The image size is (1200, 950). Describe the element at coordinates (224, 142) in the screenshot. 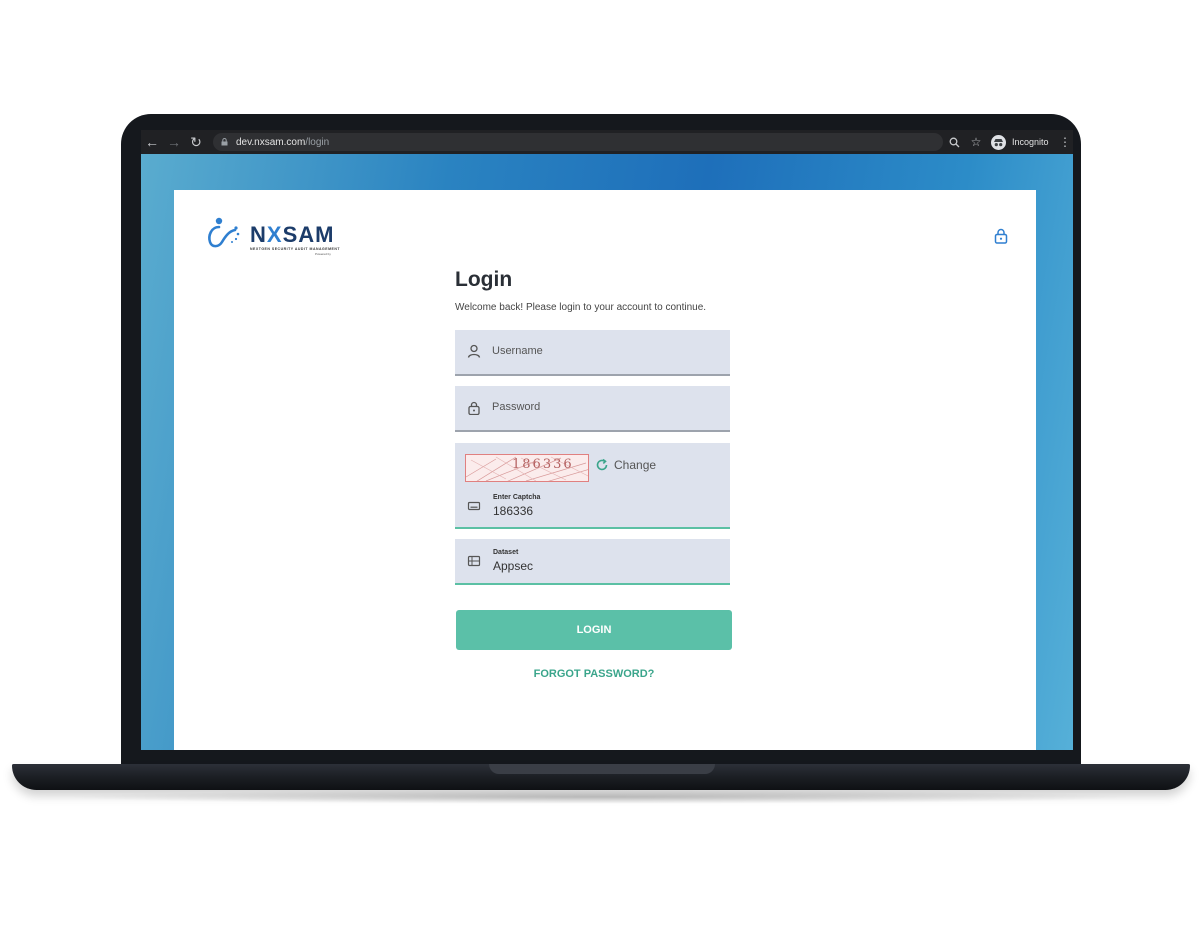

I see `secure-lock-icon` at that location.